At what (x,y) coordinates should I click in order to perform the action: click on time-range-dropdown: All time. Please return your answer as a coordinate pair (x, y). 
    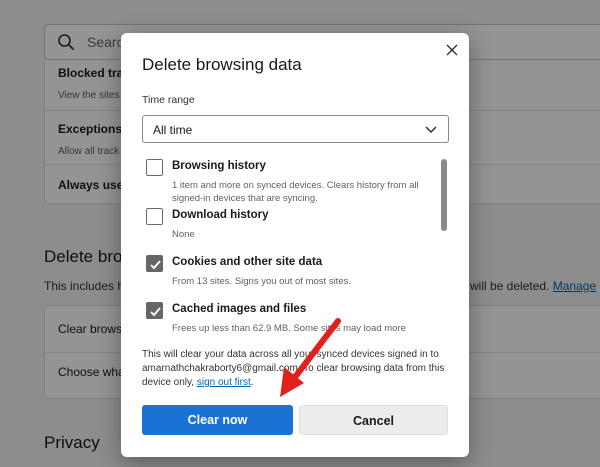
    Looking at the image, I should click on (295, 129).